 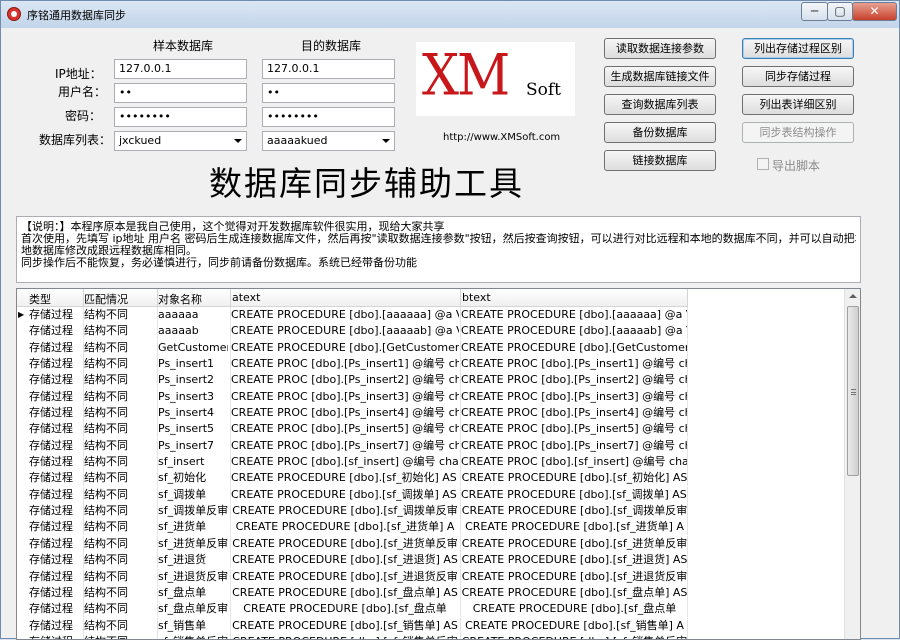 I want to click on cell-object-name: Ps_insert5, so click(x=193, y=429).